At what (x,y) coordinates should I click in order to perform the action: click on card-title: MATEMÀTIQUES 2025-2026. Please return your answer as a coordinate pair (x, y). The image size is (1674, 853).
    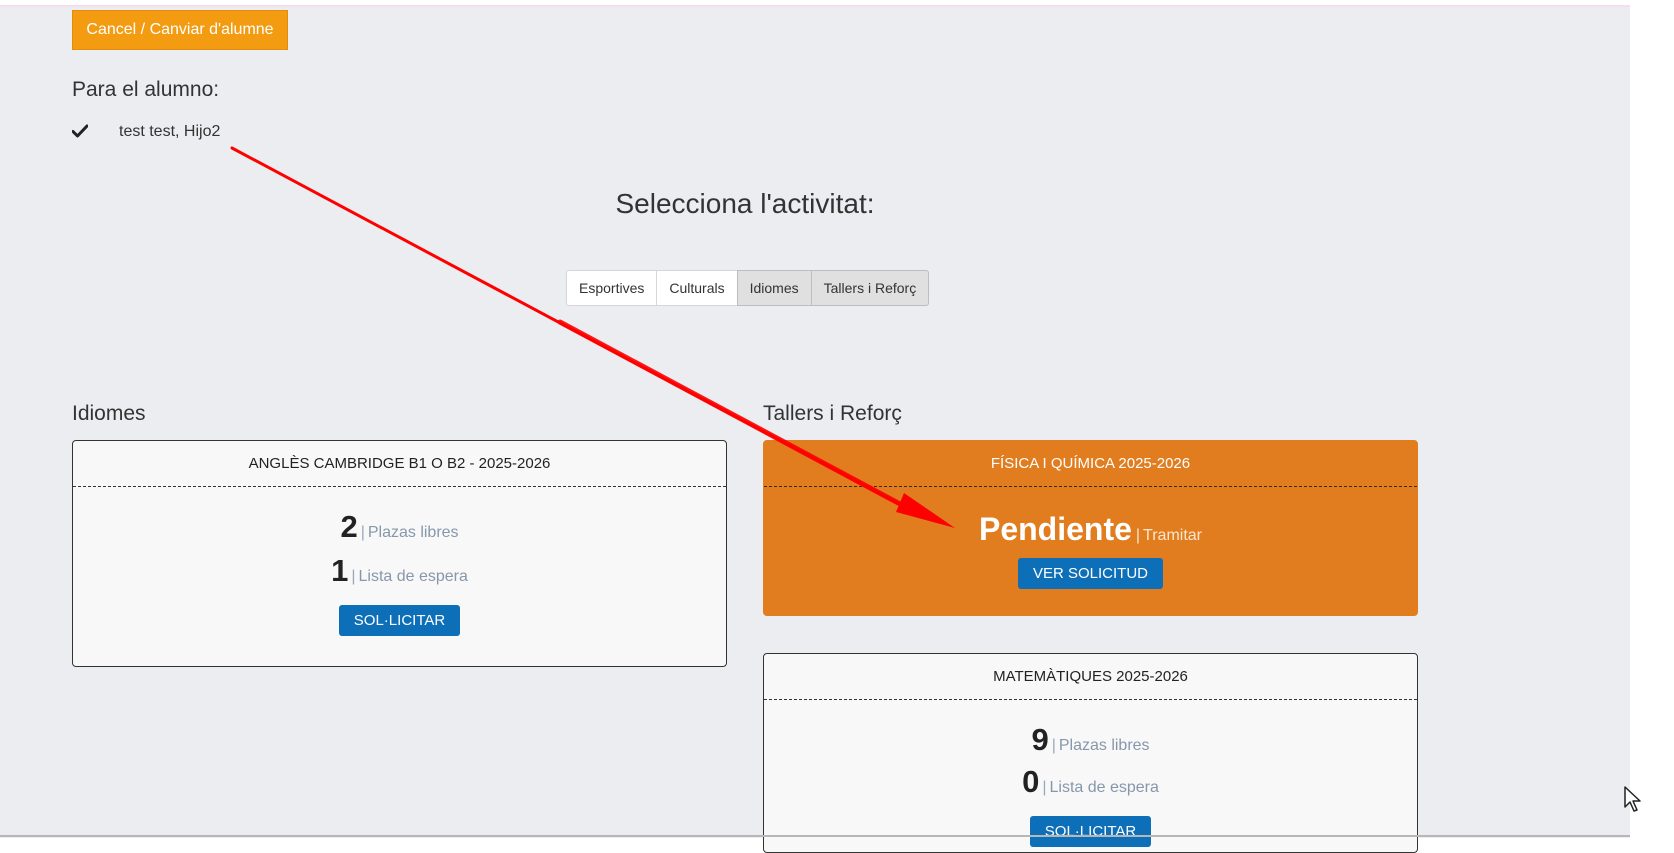
    Looking at the image, I should click on (1090, 677).